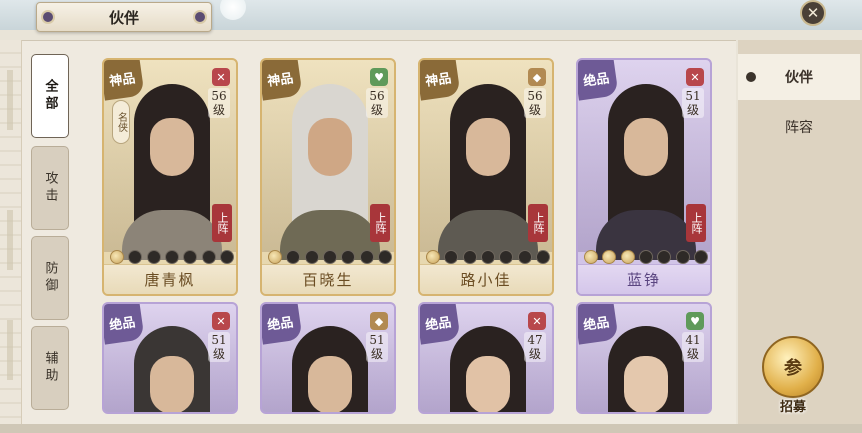 This screenshot has width=862, height=433. What do you see at coordinates (486, 358) in the screenshot?
I see `partner-card: 绝品 ✕ 47 级` at bounding box center [486, 358].